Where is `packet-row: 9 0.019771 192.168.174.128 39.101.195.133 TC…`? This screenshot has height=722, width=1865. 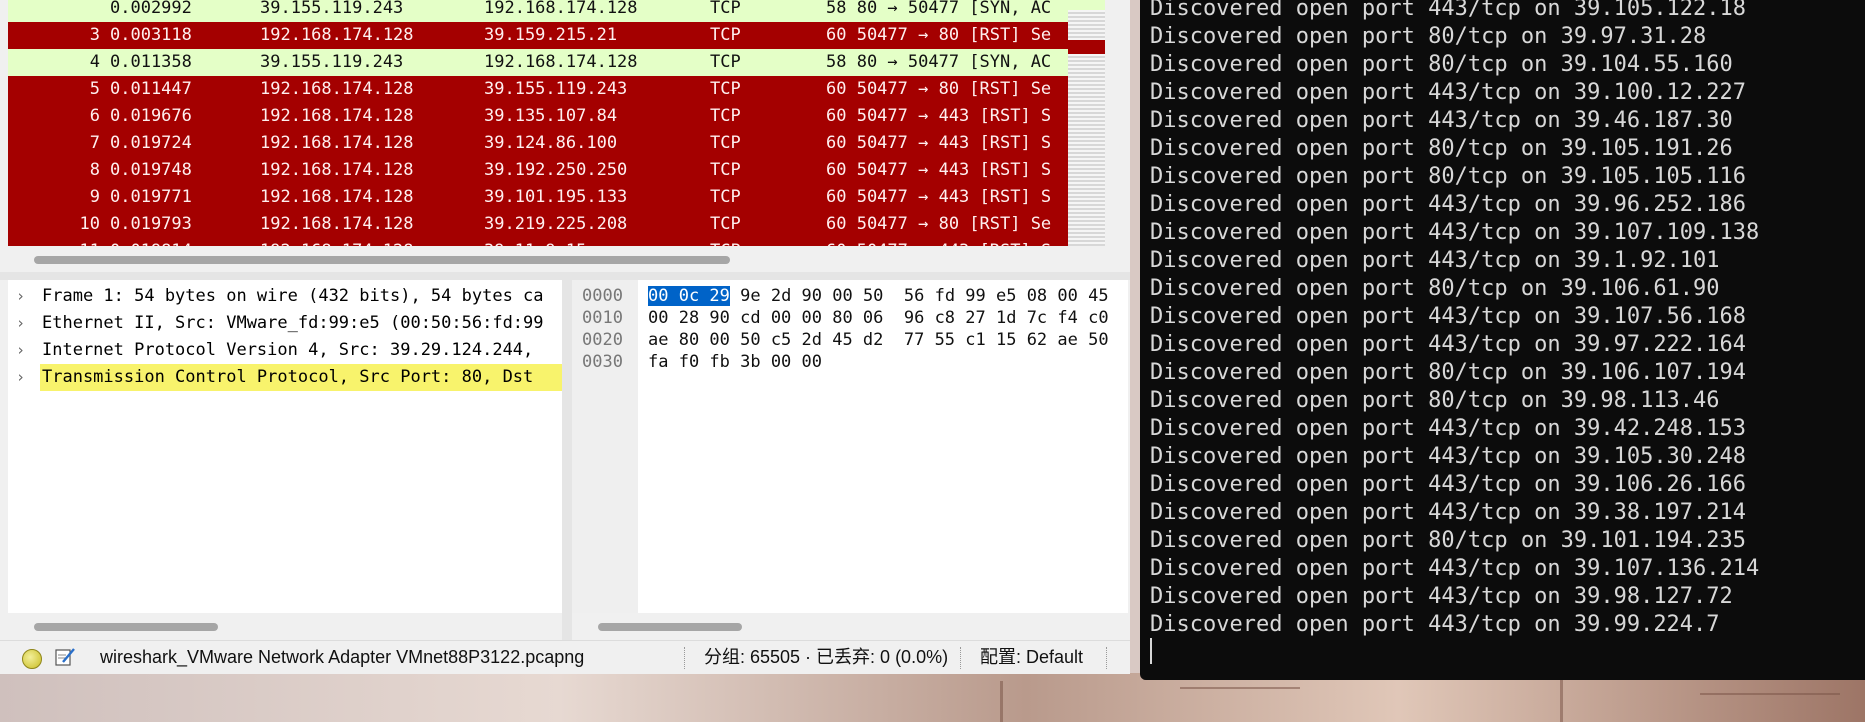 packet-row: 9 0.019771 192.168.174.128 39.101.195.133 TC… is located at coordinates (538, 197).